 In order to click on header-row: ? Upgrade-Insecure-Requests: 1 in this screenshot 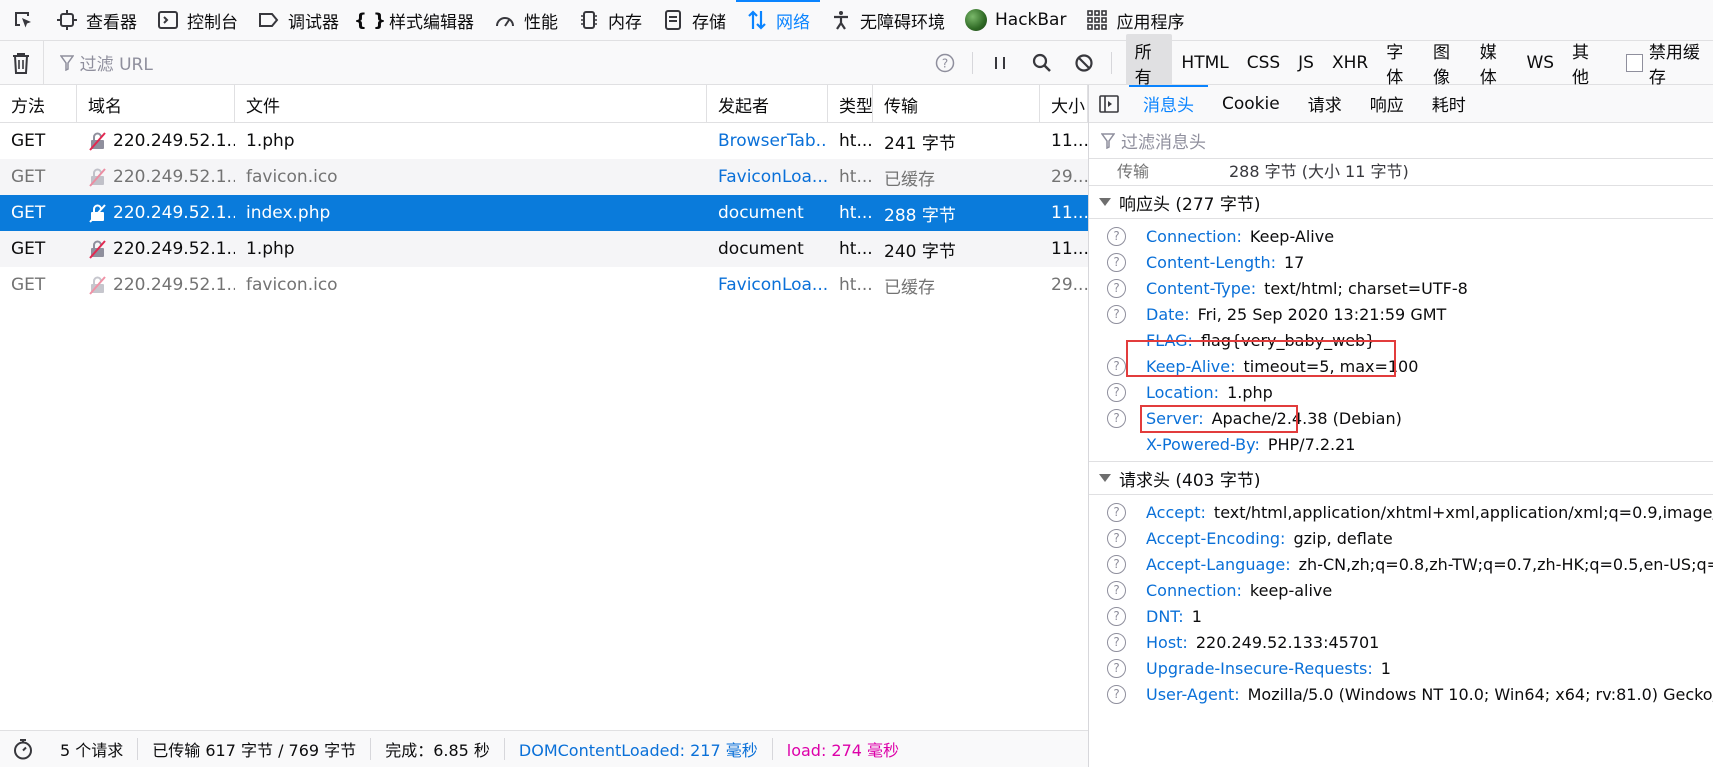, I will do `click(1401, 668)`.